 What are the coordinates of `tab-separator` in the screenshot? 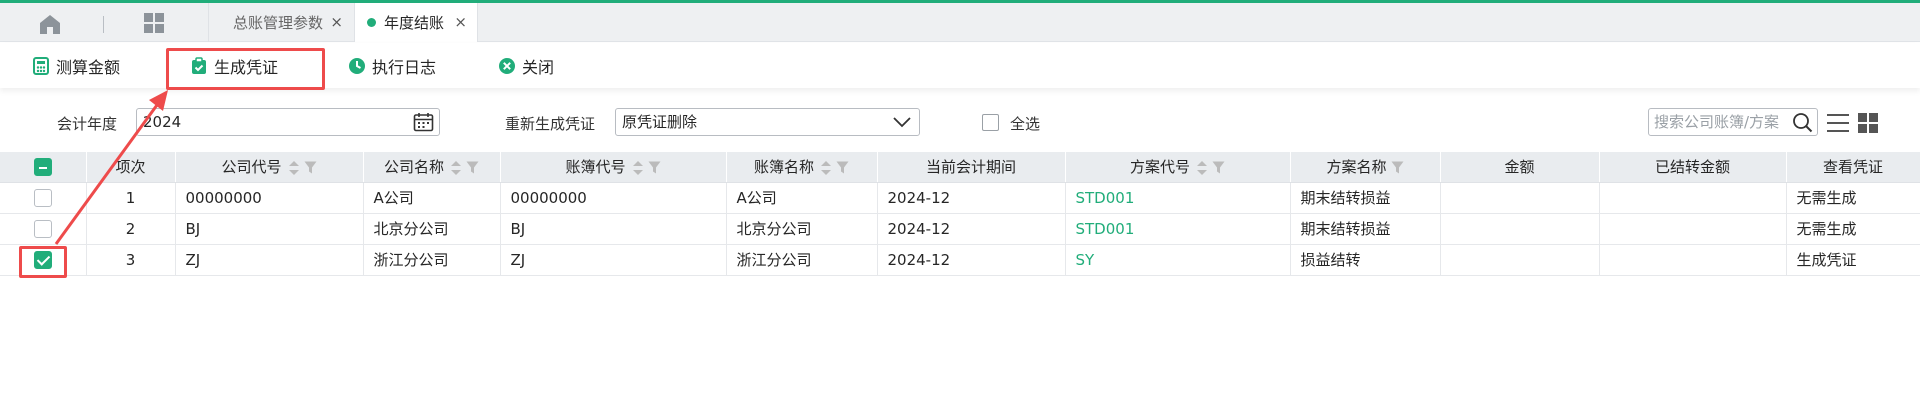 It's located at (103, 24).